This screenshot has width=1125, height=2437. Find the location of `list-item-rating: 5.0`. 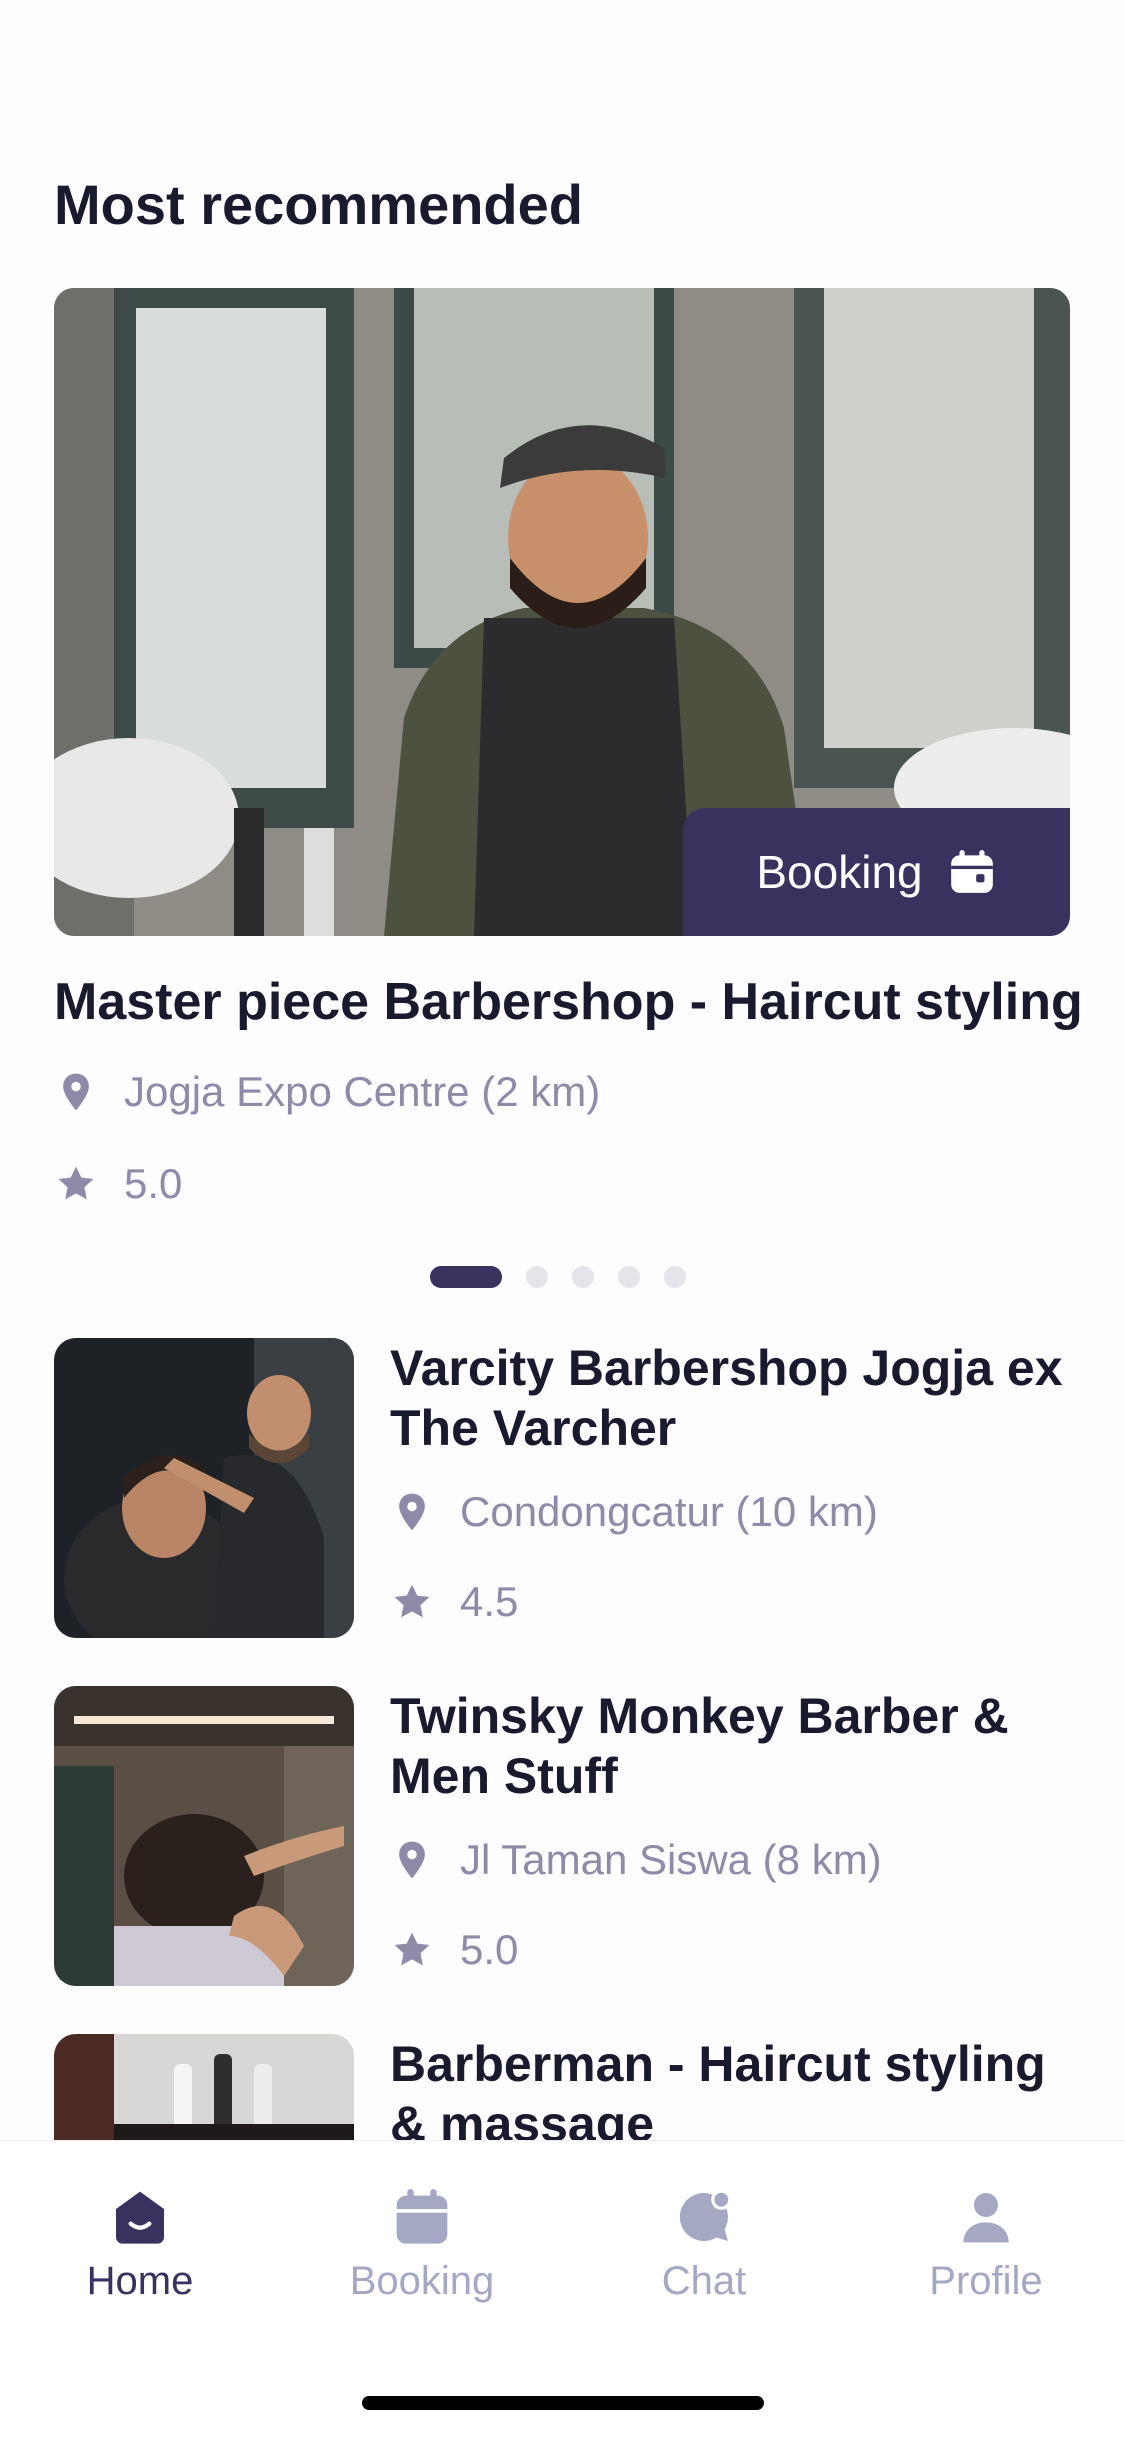

list-item-rating: 5.0 is located at coordinates (454, 1950).